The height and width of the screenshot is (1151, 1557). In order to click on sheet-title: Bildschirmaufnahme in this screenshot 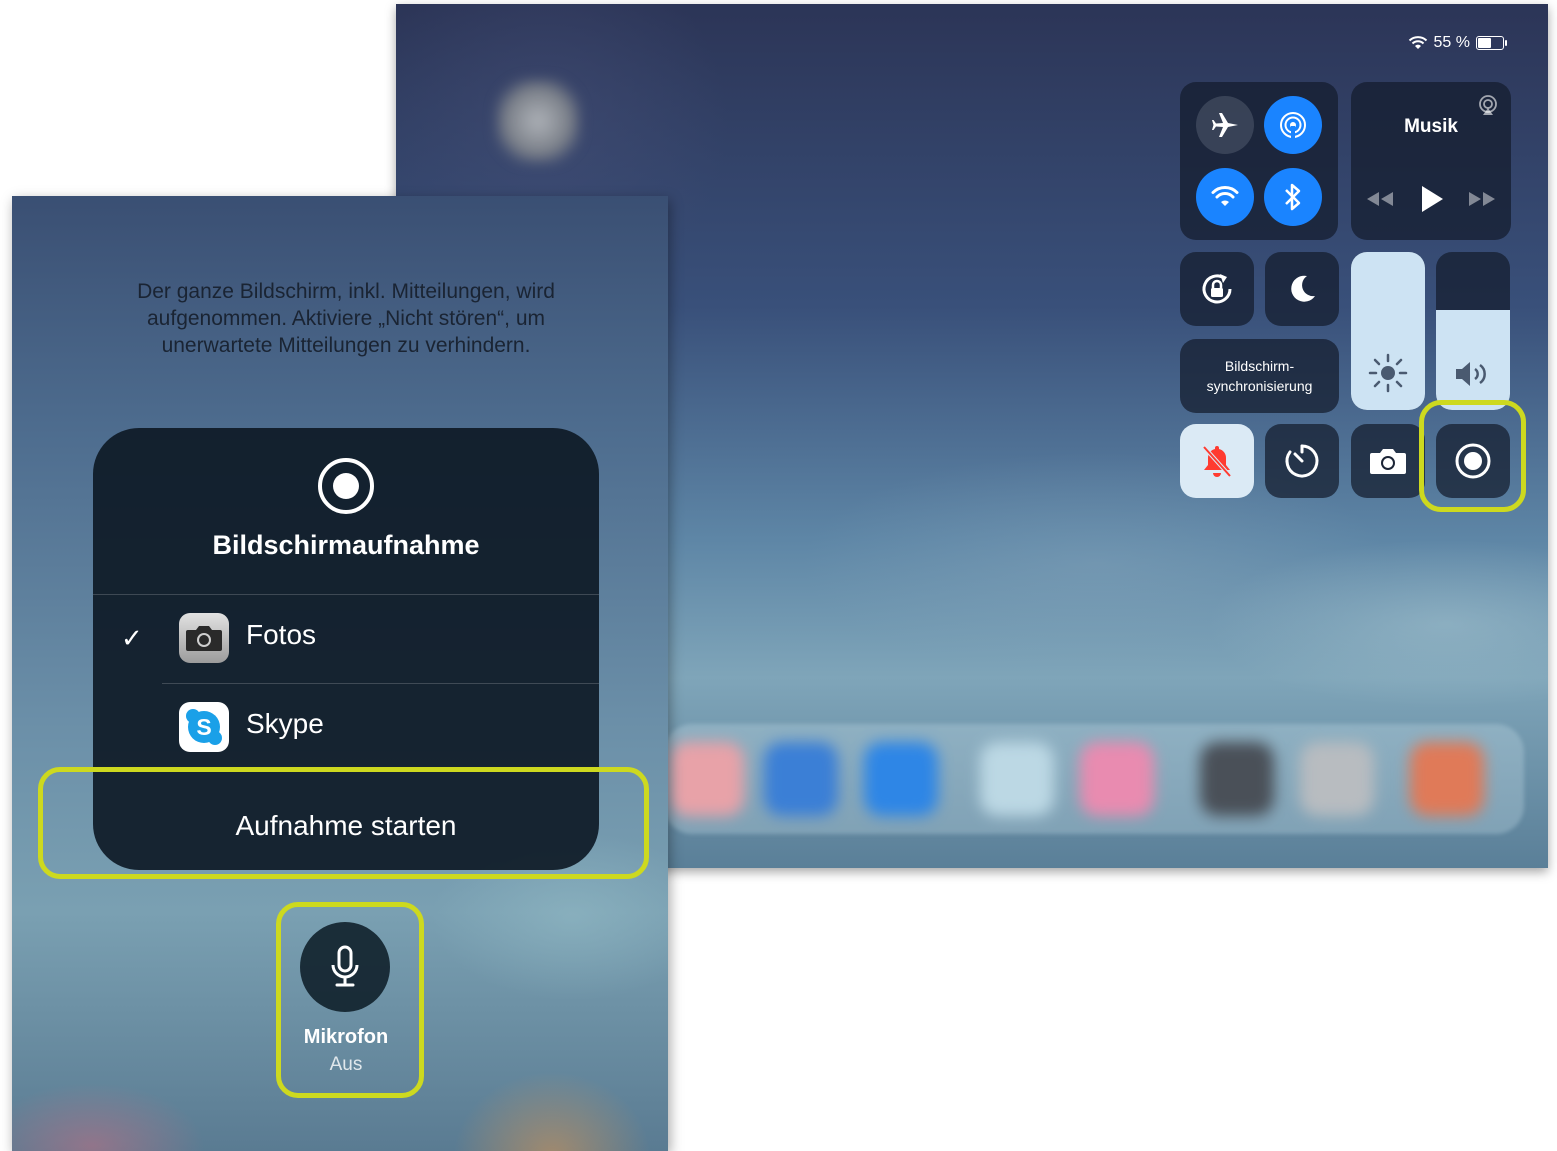, I will do `click(346, 545)`.